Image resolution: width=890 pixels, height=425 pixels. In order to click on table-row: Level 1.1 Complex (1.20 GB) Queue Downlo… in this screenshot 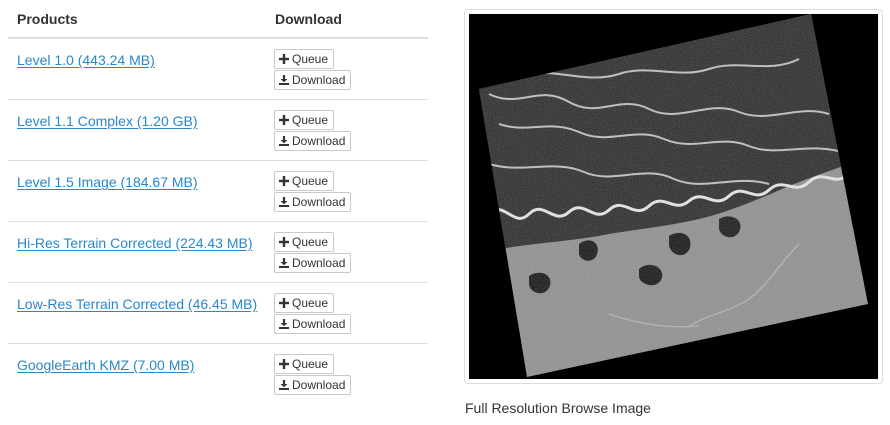, I will do `click(218, 130)`.